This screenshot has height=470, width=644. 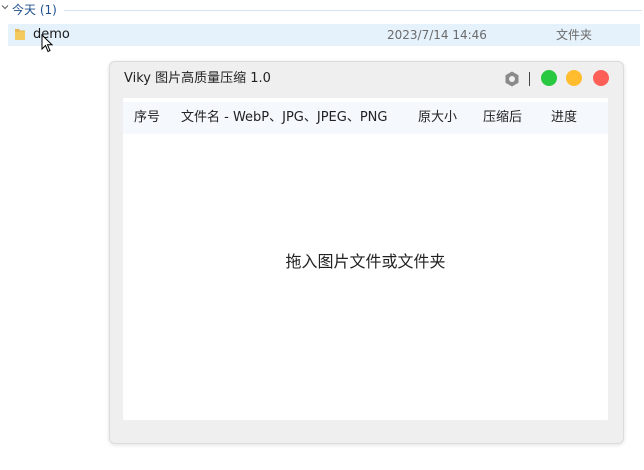 What do you see at coordinates (574, 35) in the screenshot?
I see `file-type: 文件夹` at bounding box center [574, 35].